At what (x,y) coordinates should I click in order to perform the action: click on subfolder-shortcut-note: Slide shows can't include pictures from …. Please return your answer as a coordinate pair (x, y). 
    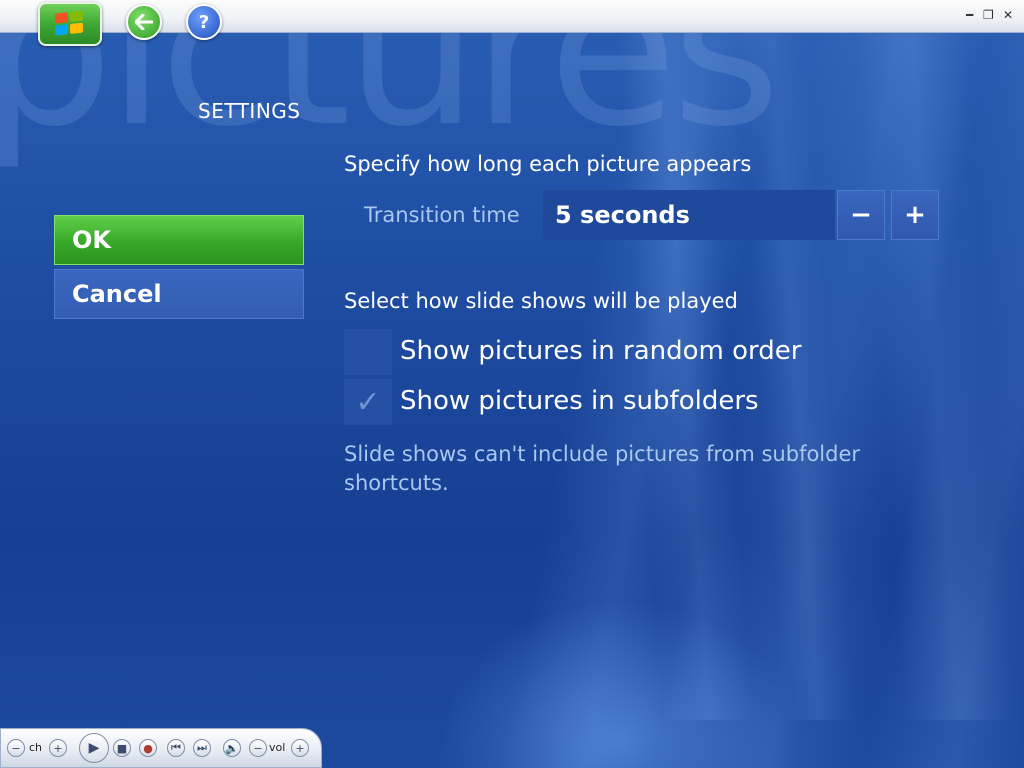
    Looking at the image, I should click on (602, 468).